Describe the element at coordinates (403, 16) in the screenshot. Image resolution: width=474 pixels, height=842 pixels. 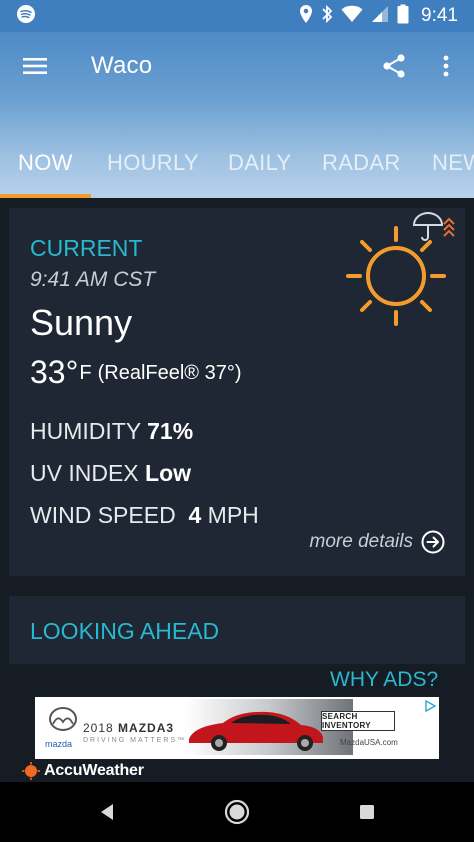
I see `battery-icon` at that location.